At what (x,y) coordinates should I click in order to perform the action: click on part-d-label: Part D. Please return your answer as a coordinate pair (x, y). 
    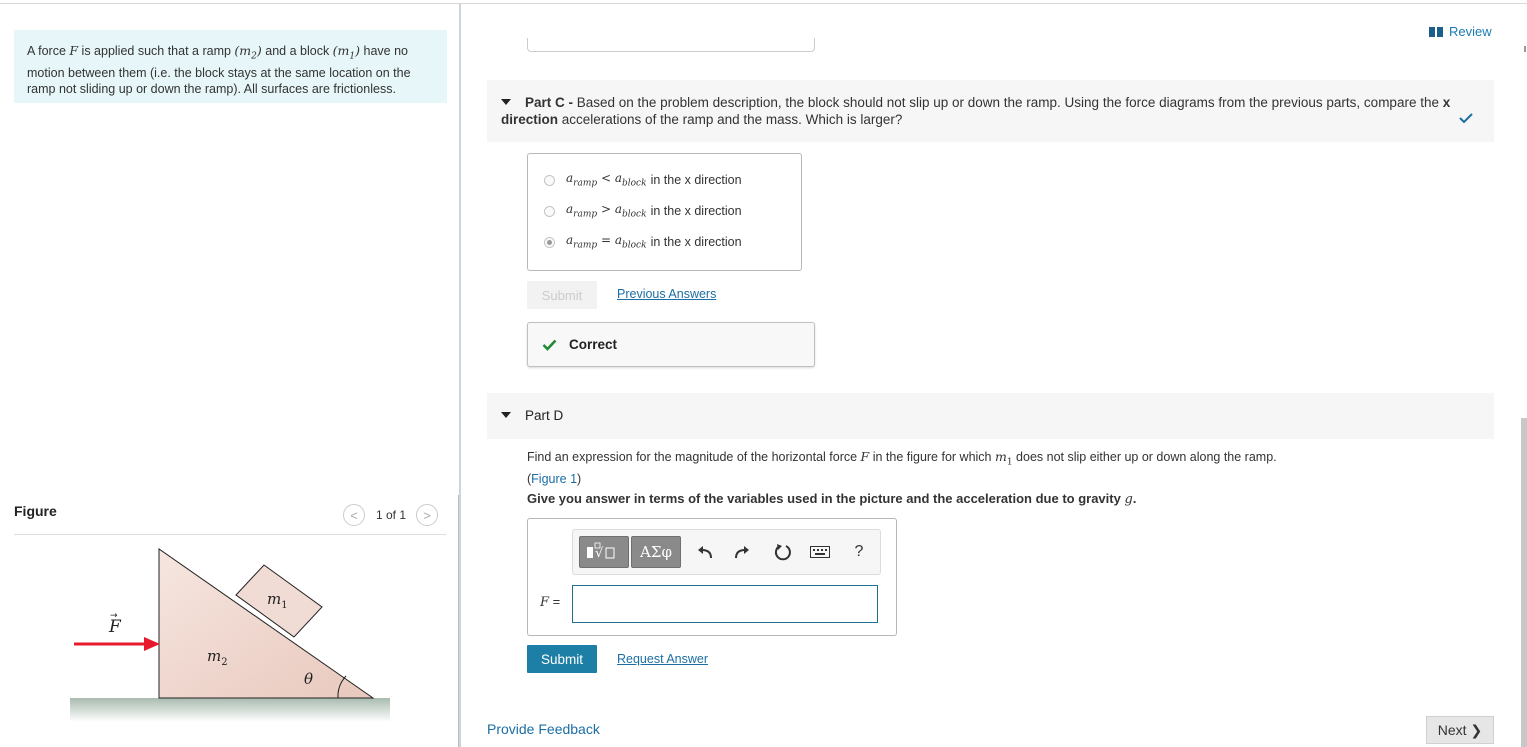
    Looking at the image, I should click on (544, 415).